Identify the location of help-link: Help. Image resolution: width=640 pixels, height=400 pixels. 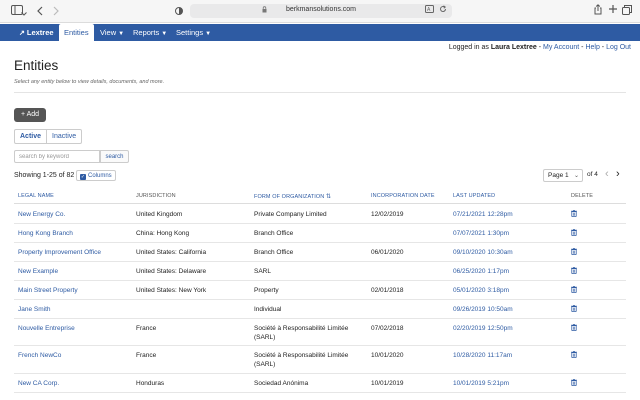
(592, 47).